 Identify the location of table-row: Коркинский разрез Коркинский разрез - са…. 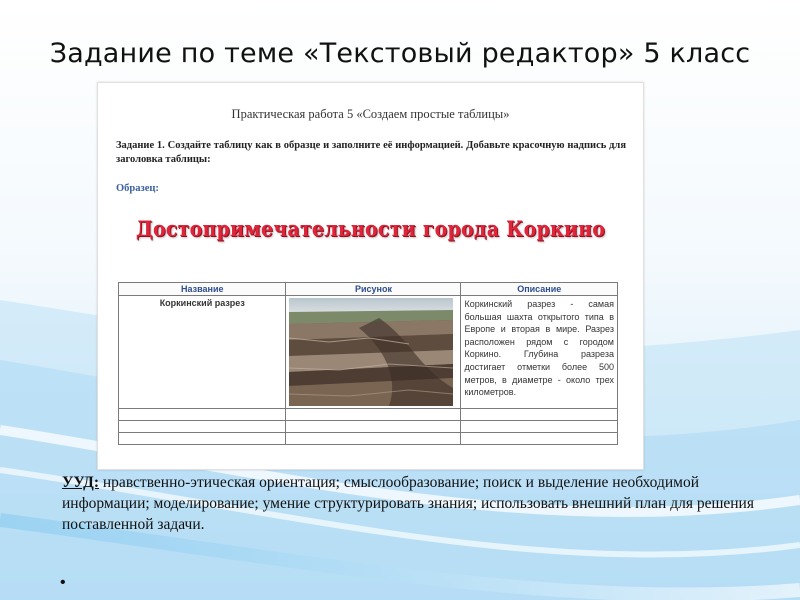
(367, 352).